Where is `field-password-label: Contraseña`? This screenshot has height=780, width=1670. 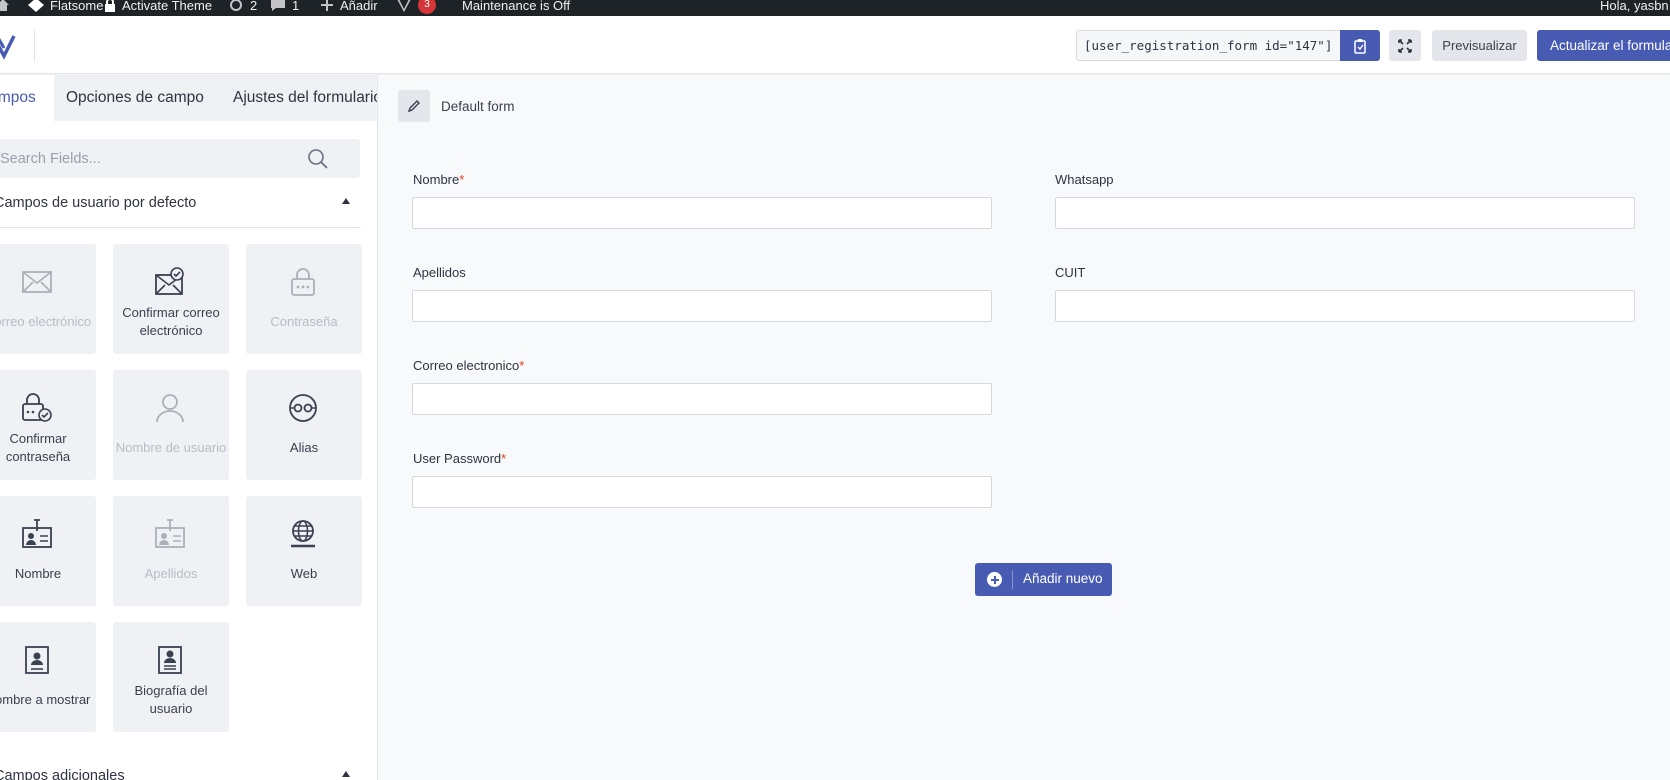
field-password-label: Contraseña is located at coordinates (304, 321).